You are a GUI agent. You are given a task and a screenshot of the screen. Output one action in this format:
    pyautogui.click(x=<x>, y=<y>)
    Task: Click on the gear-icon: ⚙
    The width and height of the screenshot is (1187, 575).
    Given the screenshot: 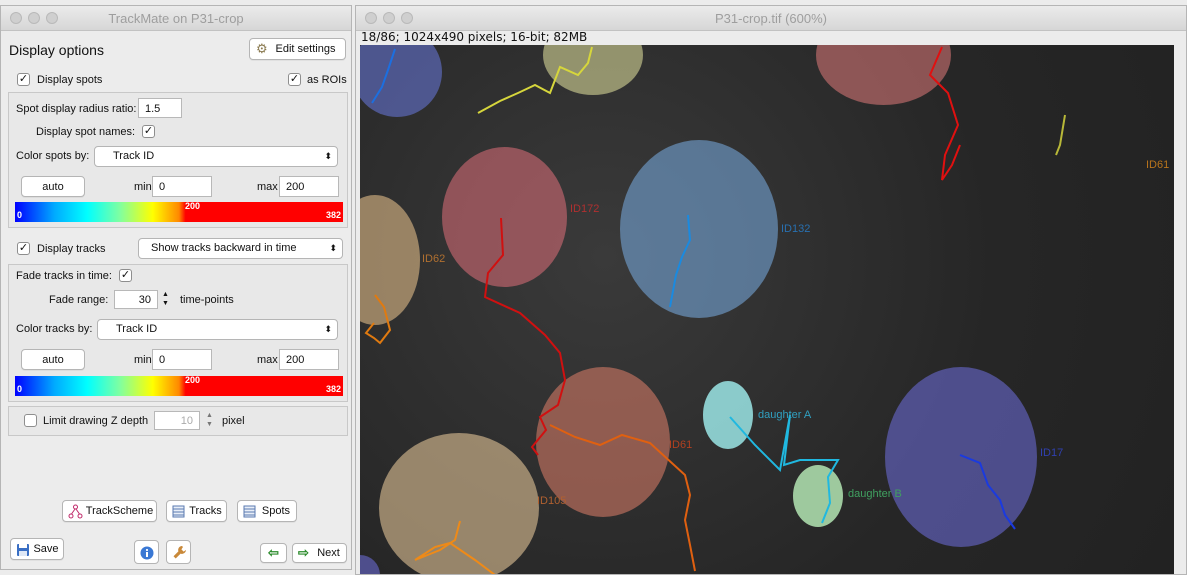 What is the action you would take?
    pyautogui.click(x=262, y=48)
    